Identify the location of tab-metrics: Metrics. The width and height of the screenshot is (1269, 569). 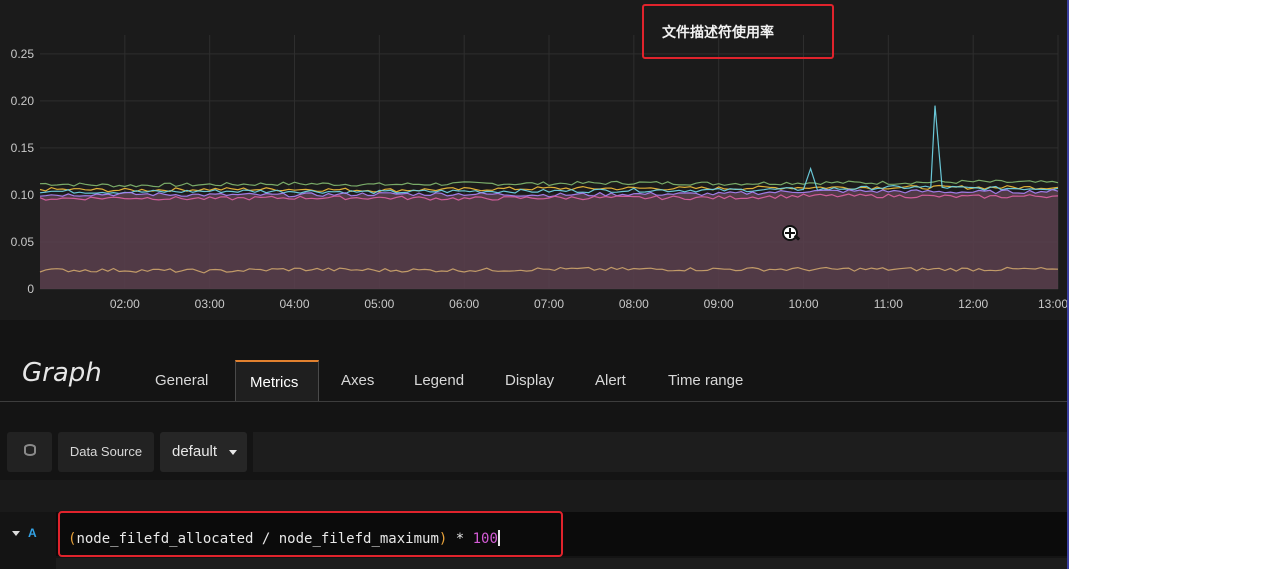
(277, 381).